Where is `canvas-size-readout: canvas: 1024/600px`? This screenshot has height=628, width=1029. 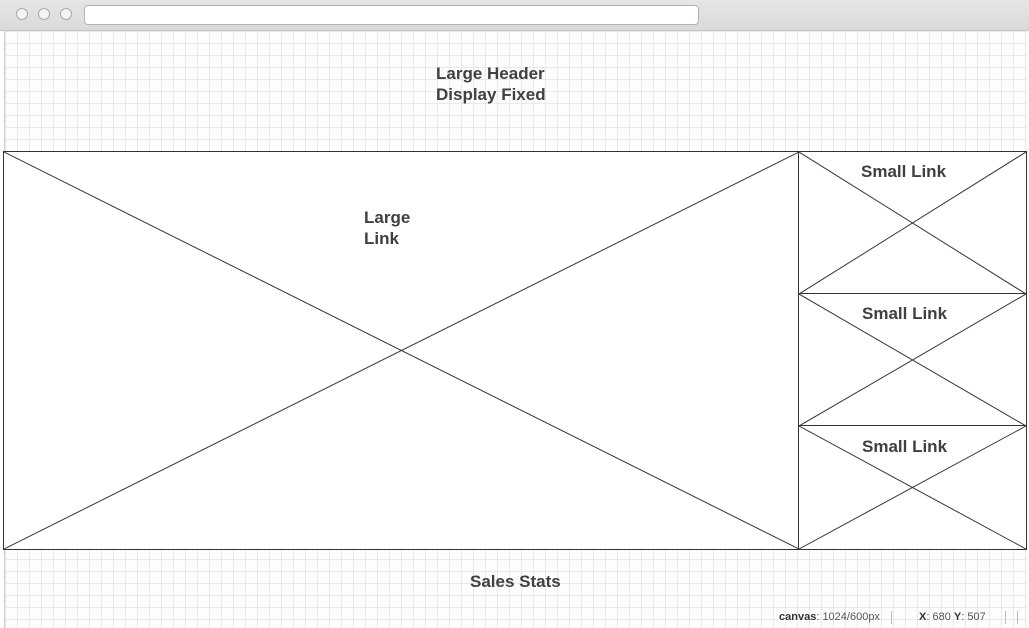 canvas-size-readout: canvas: 1024/600px is located at coordinates (829, 617).